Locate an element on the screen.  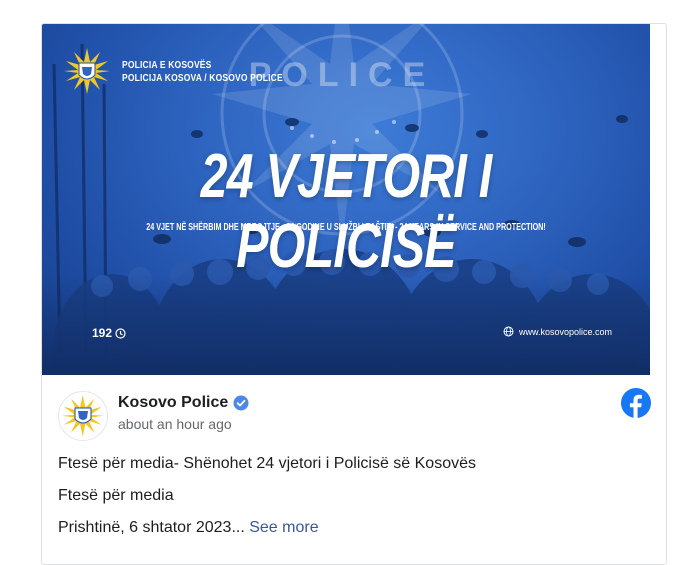
website-label: www.kosovopolice.com is located at coordinates (557, 331).